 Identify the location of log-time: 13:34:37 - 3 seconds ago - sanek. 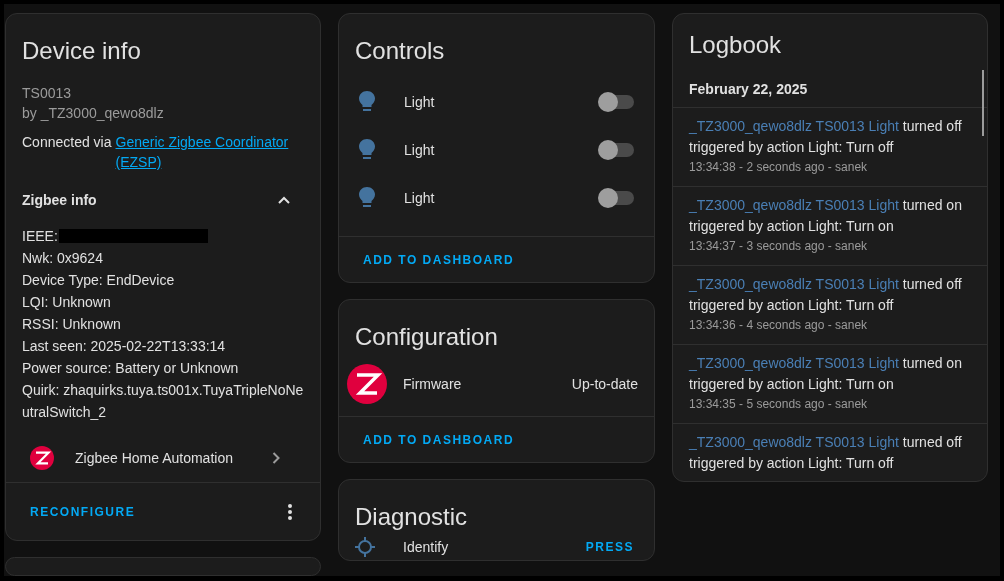
(779, 246).